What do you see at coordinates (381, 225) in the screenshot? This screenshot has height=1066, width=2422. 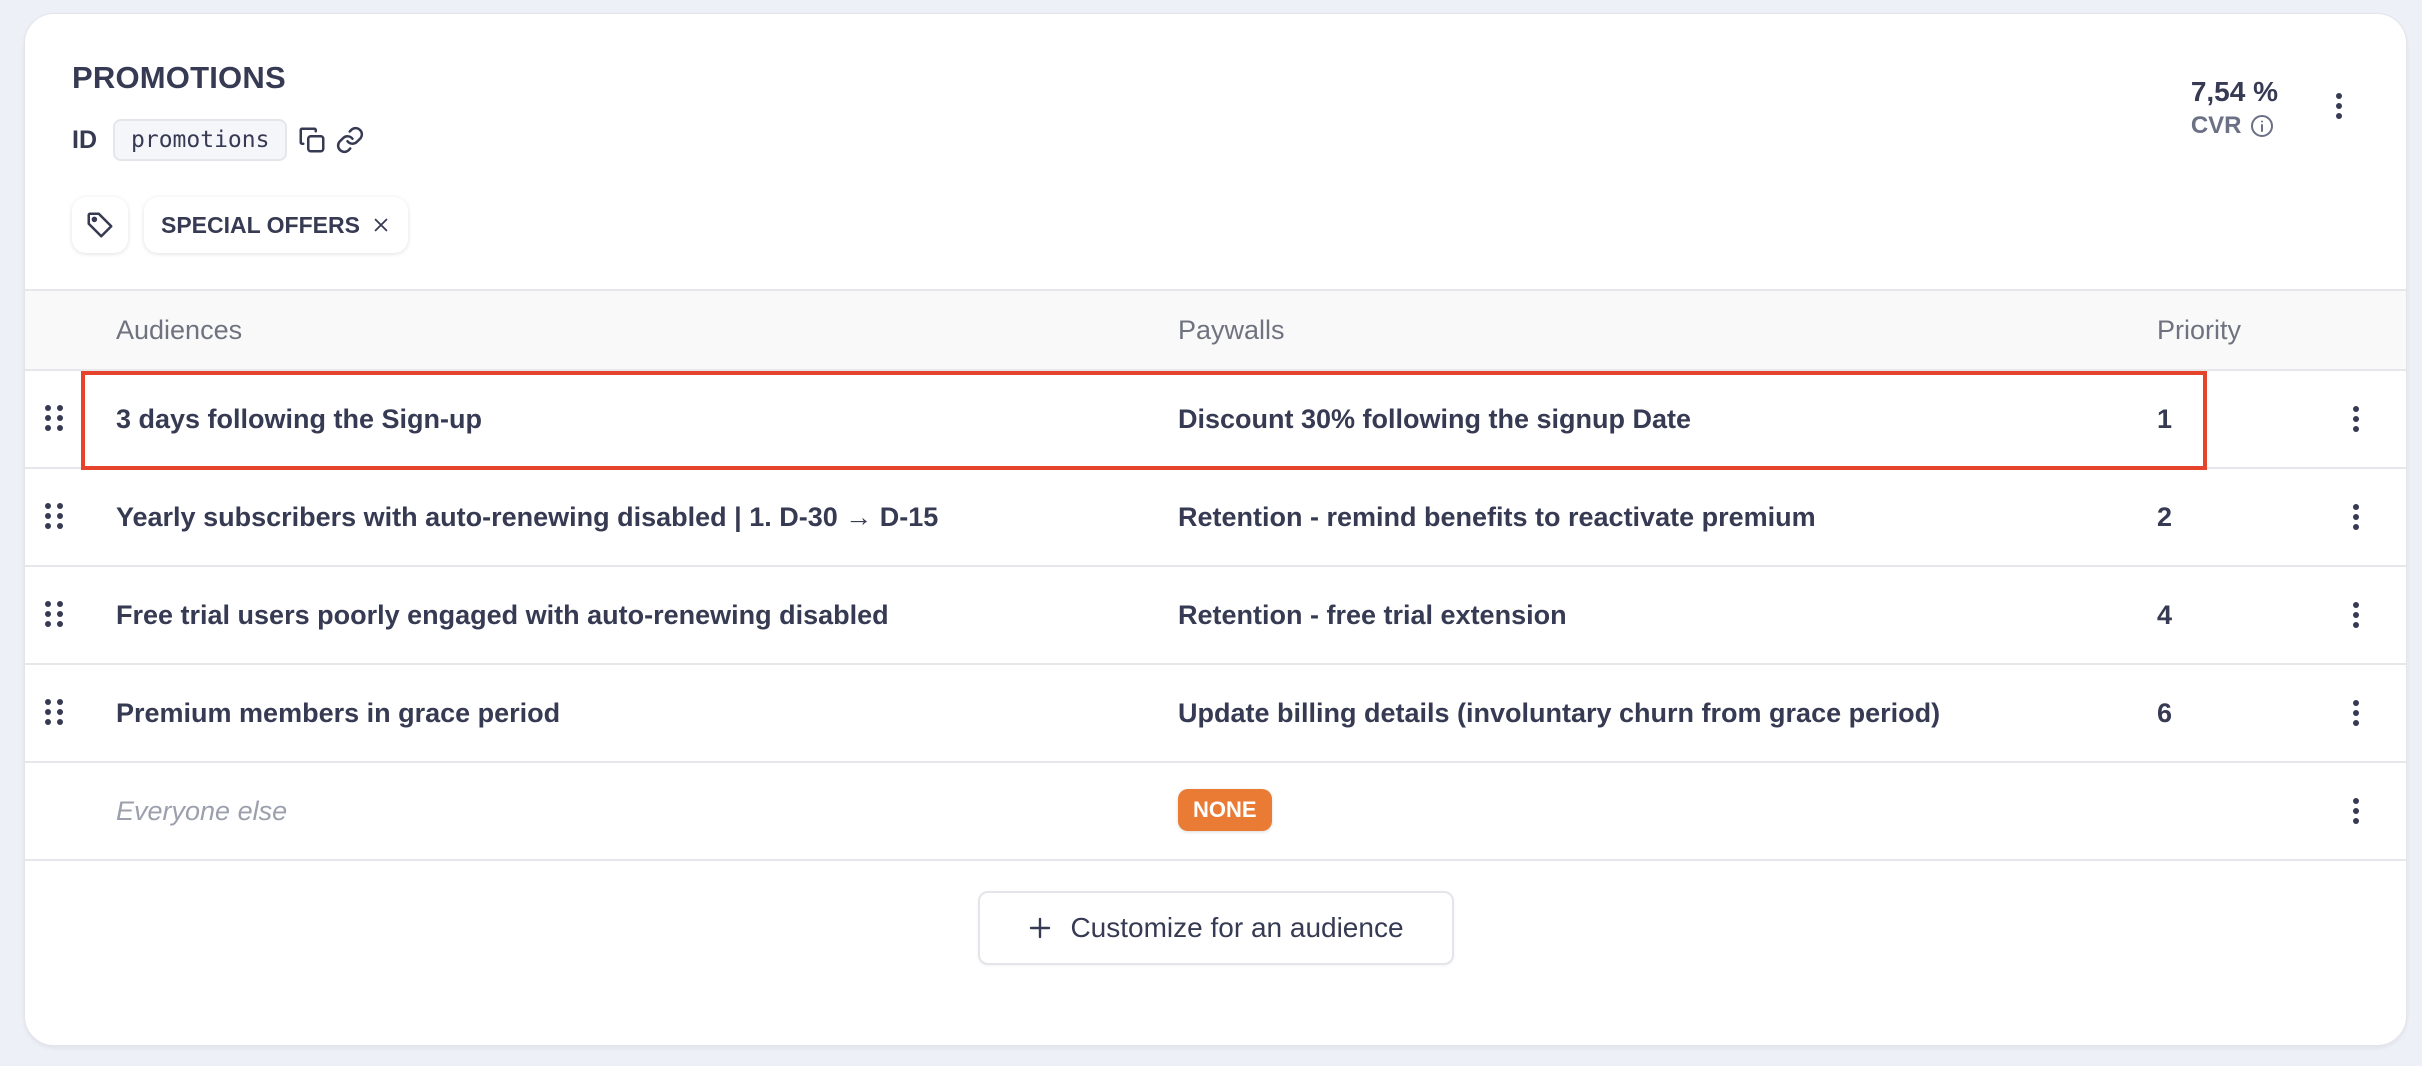 I see `remove-tag-icon` at bounding box center [381, 225].